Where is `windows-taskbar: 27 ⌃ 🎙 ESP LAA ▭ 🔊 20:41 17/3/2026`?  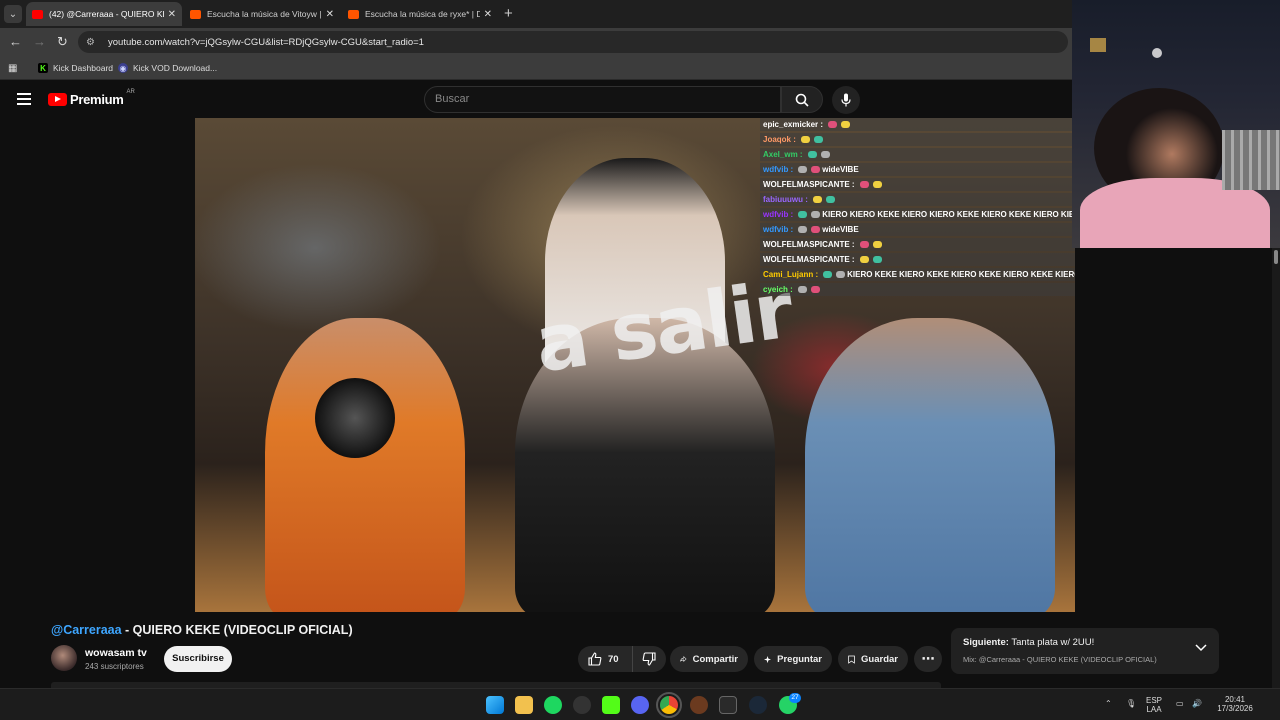
windows-taskbar: 27 ⌃ 🎙 ESP LAA ▭ 🔊 20:41 17/3/2026 is located at coordinates (640, 704).